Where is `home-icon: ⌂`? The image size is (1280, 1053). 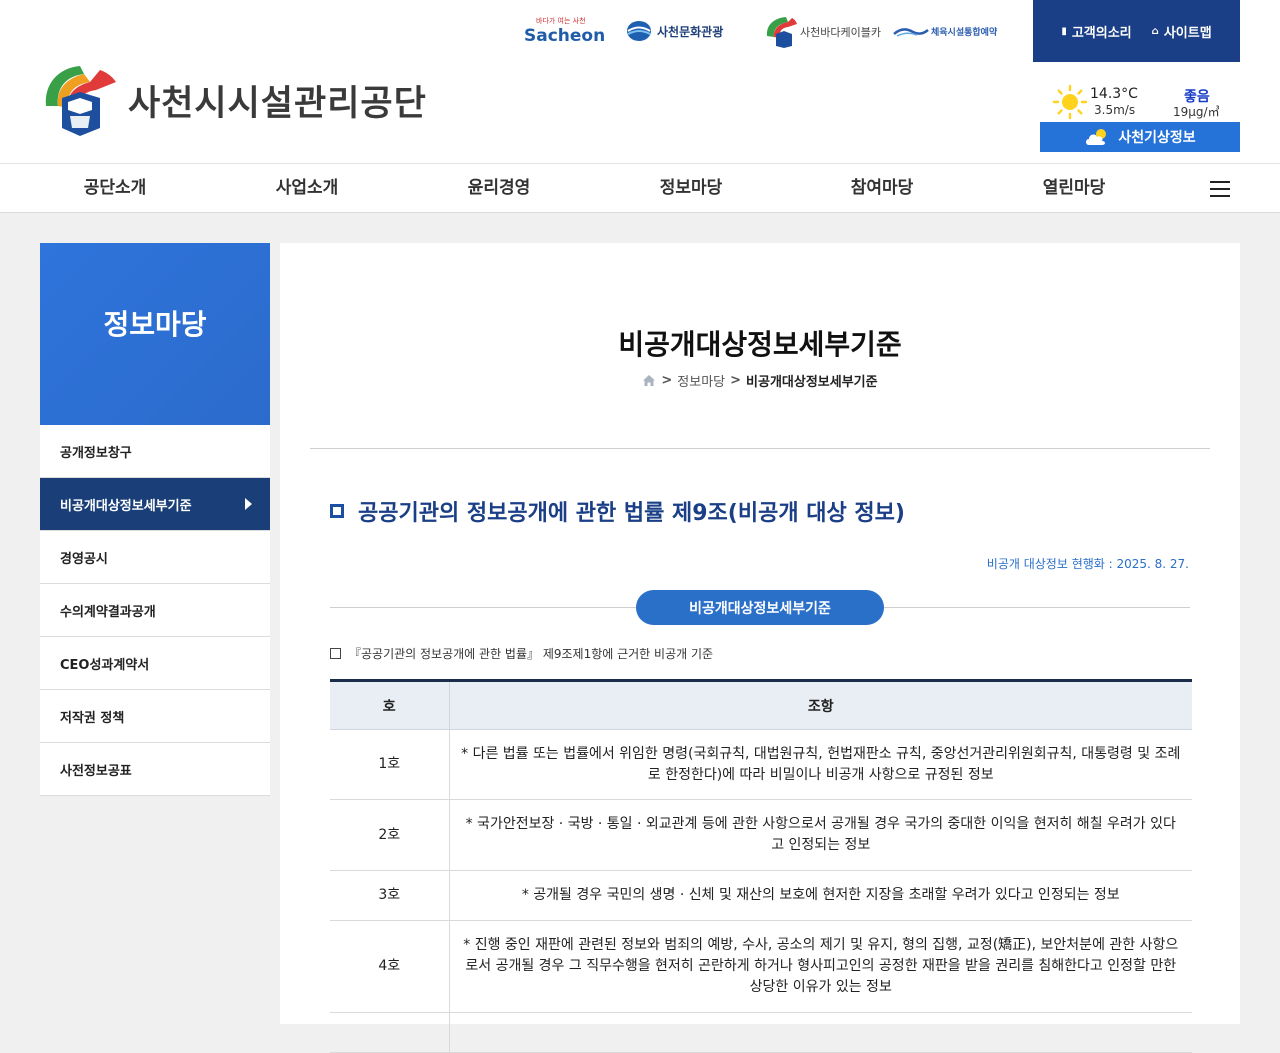
home-icon: ⌂ is located at coordinates (1155, 31).